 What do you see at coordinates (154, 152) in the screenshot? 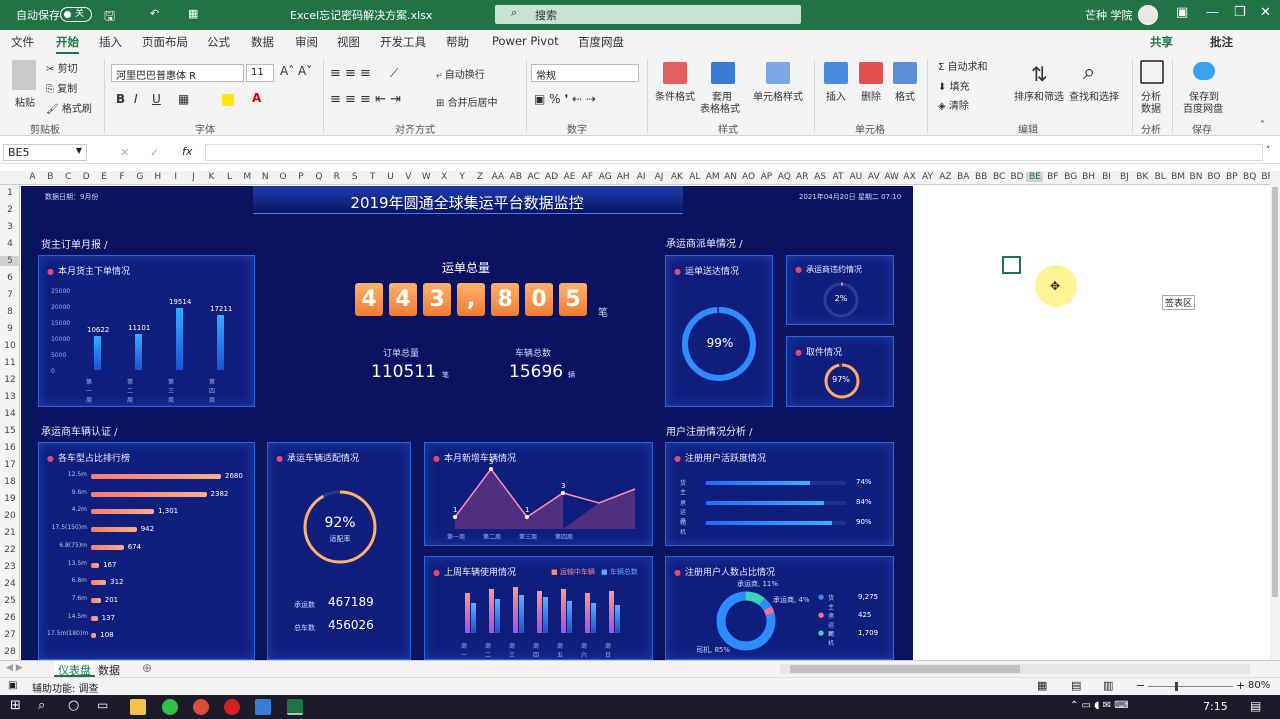
I see `enter-icon: ✓` at bounding box center [154, 152].